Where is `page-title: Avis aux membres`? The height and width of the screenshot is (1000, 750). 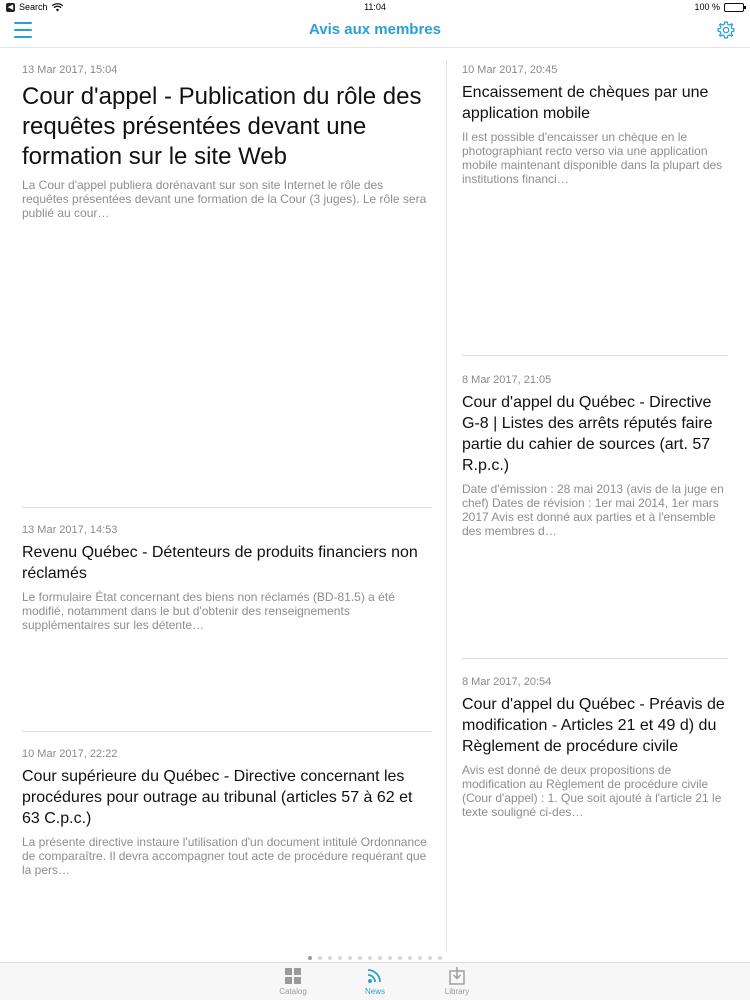 page-title: Avis aux membres is located at coordinates (374, 29).